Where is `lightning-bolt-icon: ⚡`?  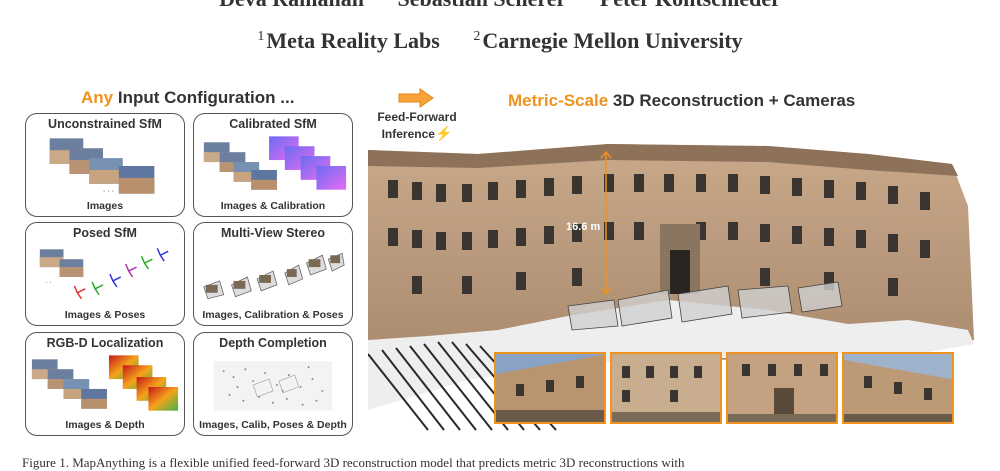 lightning-bolt-icon: ⚡ is located at coordinates (443, 133).